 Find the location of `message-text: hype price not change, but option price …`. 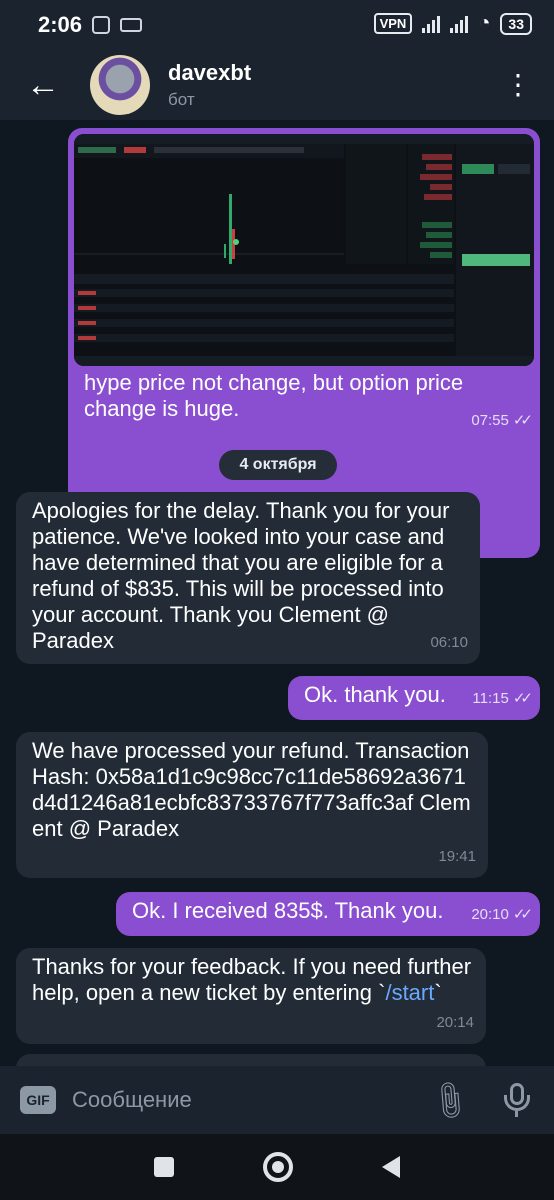

message-text: hype price not change, but option price … is located at coordinates (274, 395).